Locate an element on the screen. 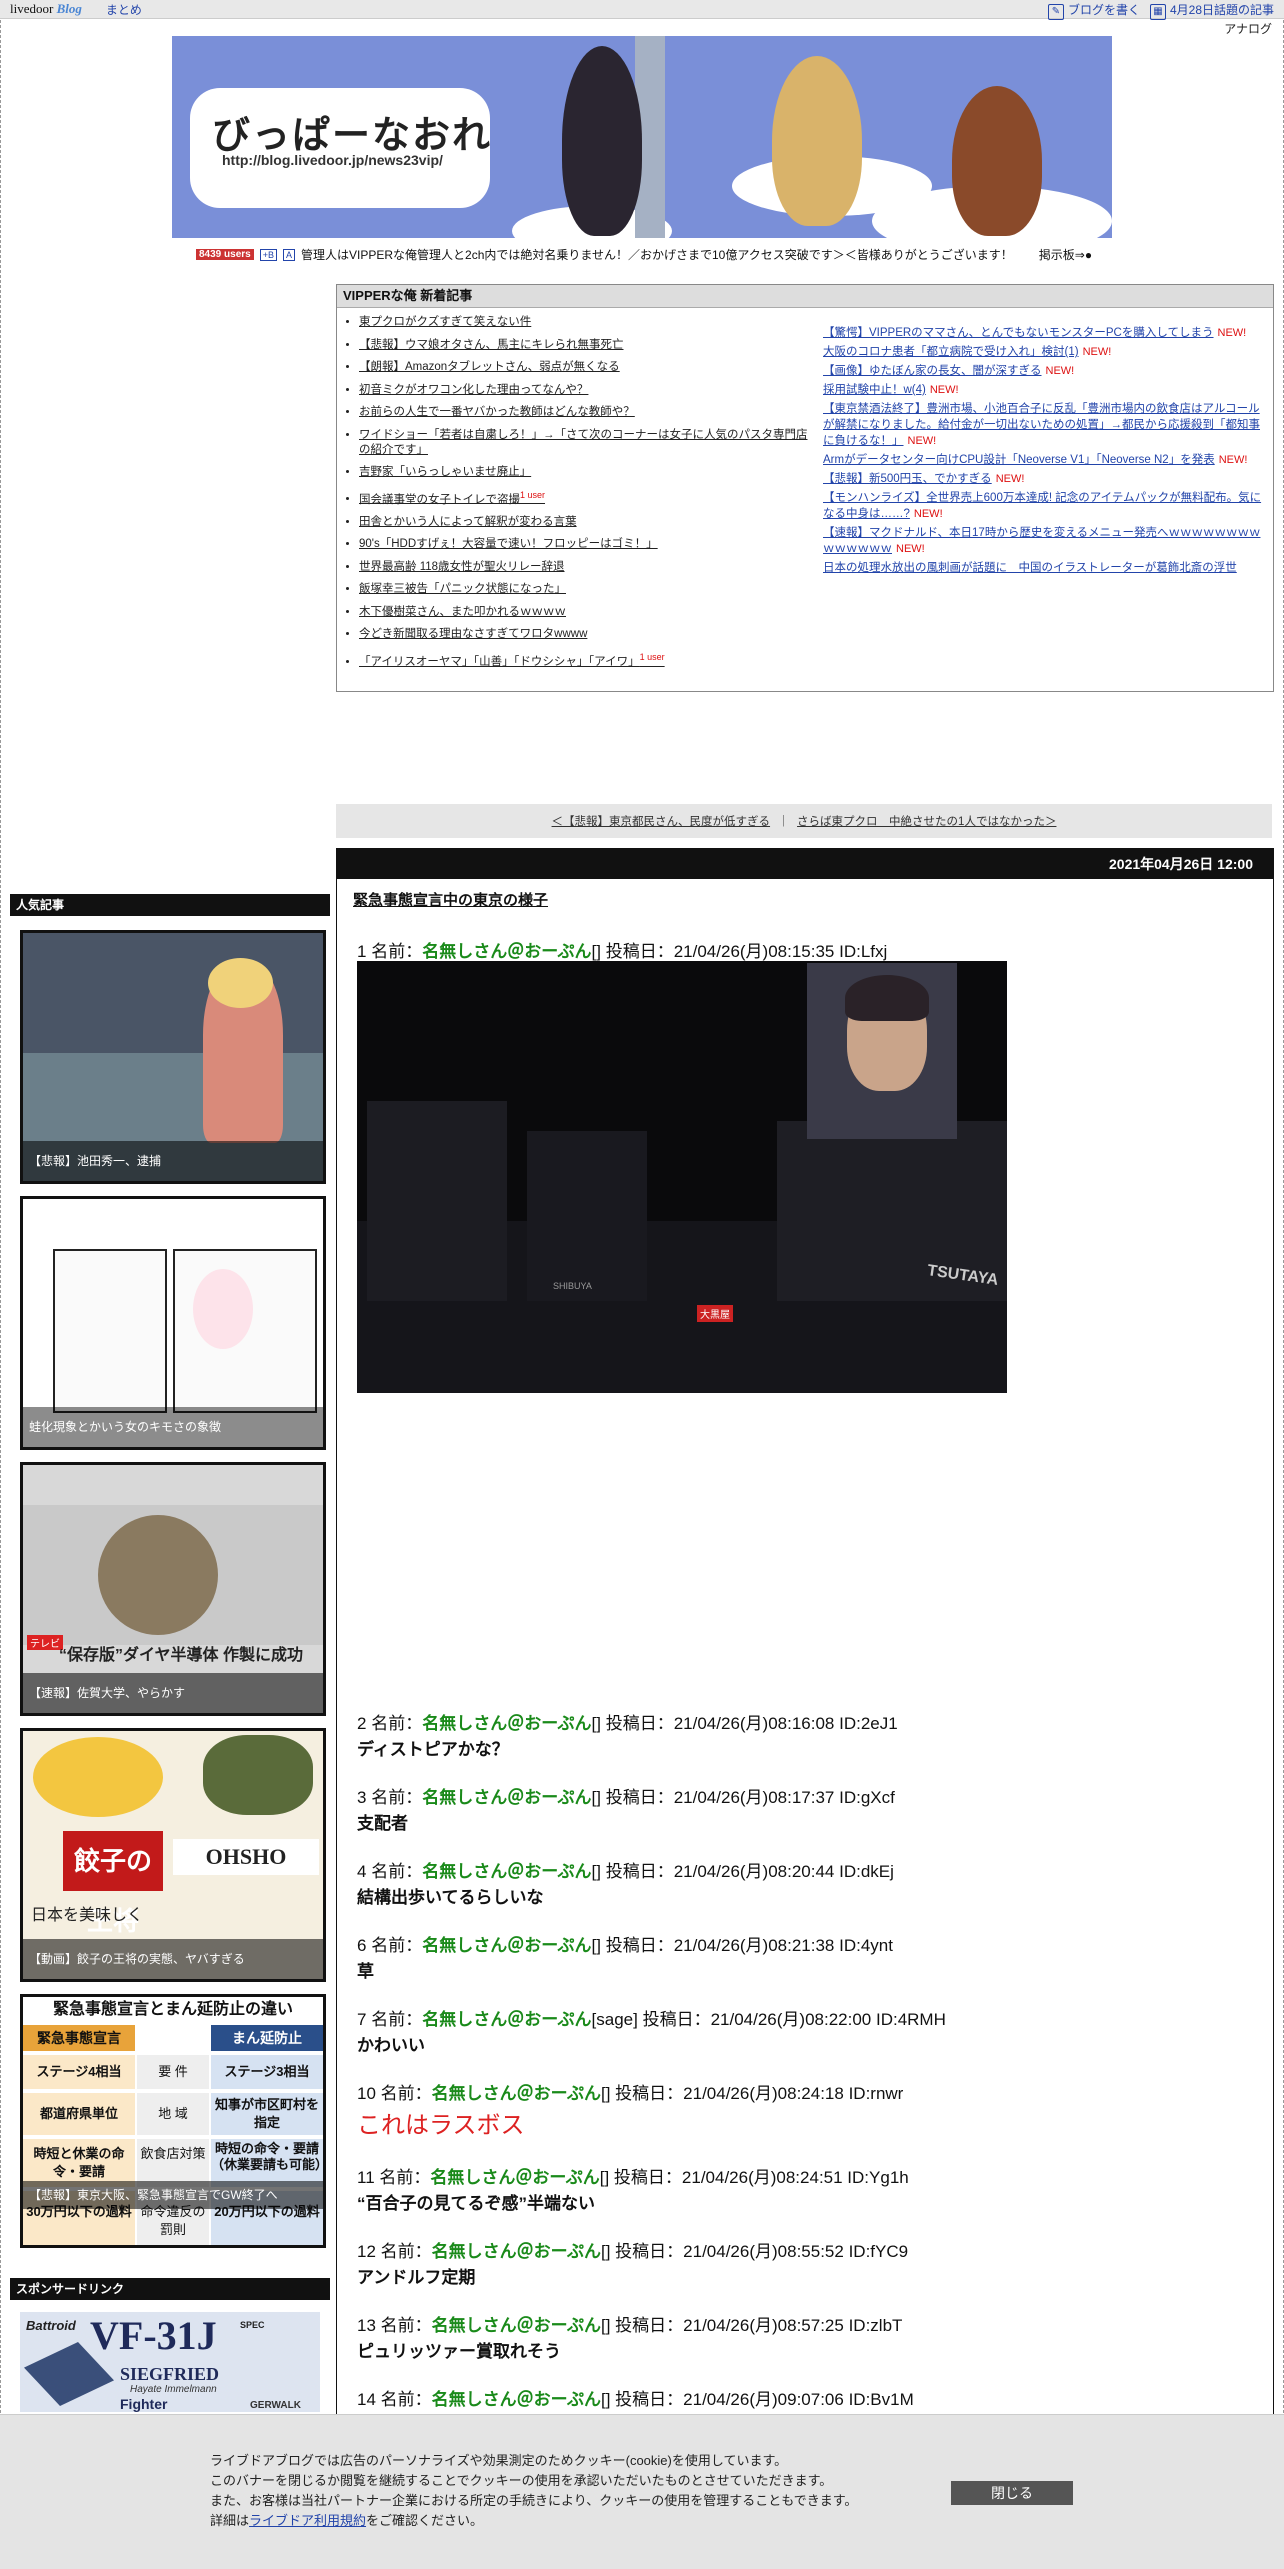  post-date: 投稿日：21/04/26(月)08:15:35 ID:Lfxj is located at coordinates (746, 951).